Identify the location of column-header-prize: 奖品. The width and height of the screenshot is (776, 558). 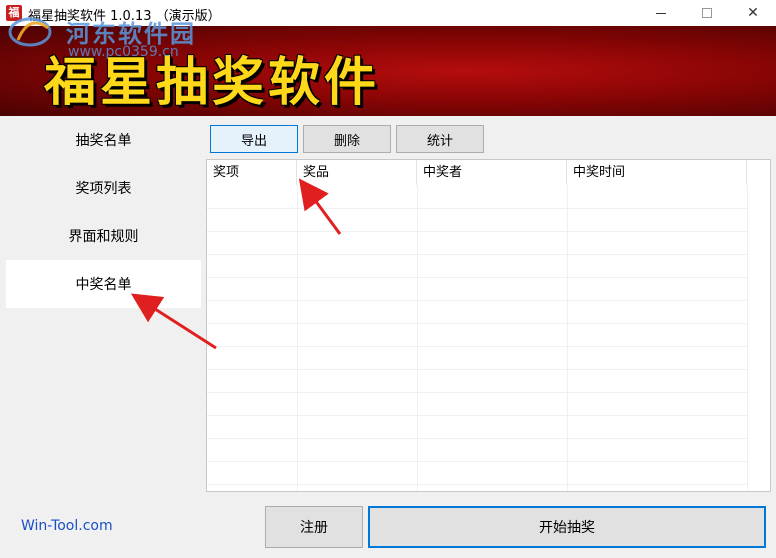
(357, 172).